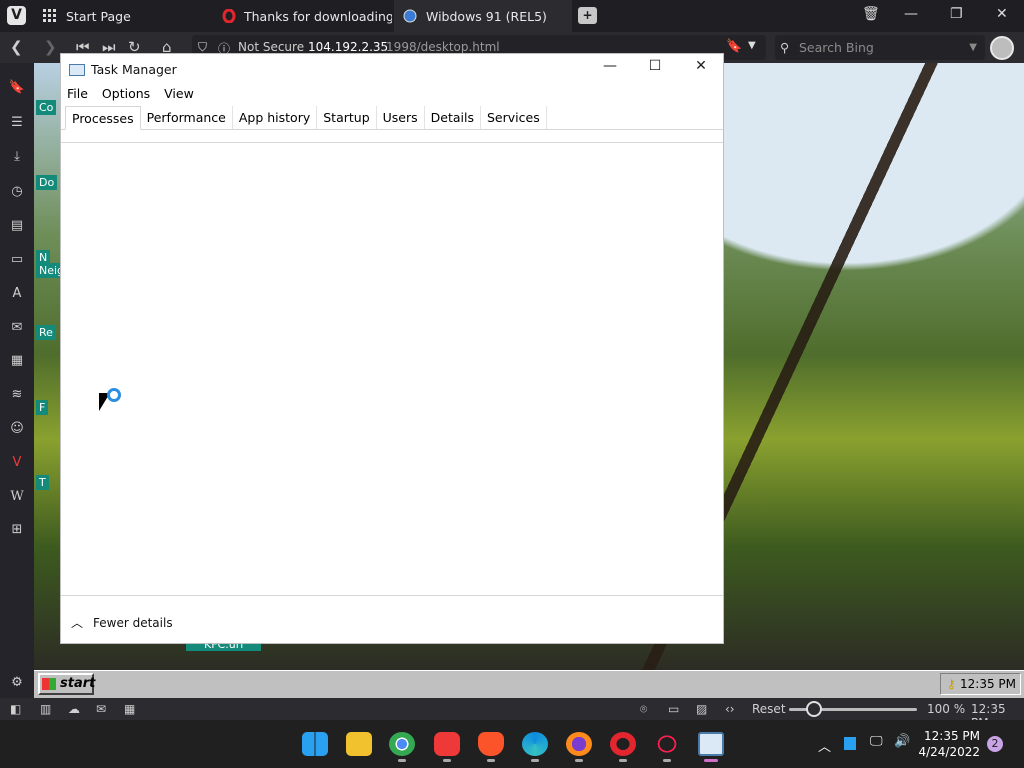 This screenshot has height=768, width=1024. I want to click on tiling-icon: ▭, so click(673, 709).